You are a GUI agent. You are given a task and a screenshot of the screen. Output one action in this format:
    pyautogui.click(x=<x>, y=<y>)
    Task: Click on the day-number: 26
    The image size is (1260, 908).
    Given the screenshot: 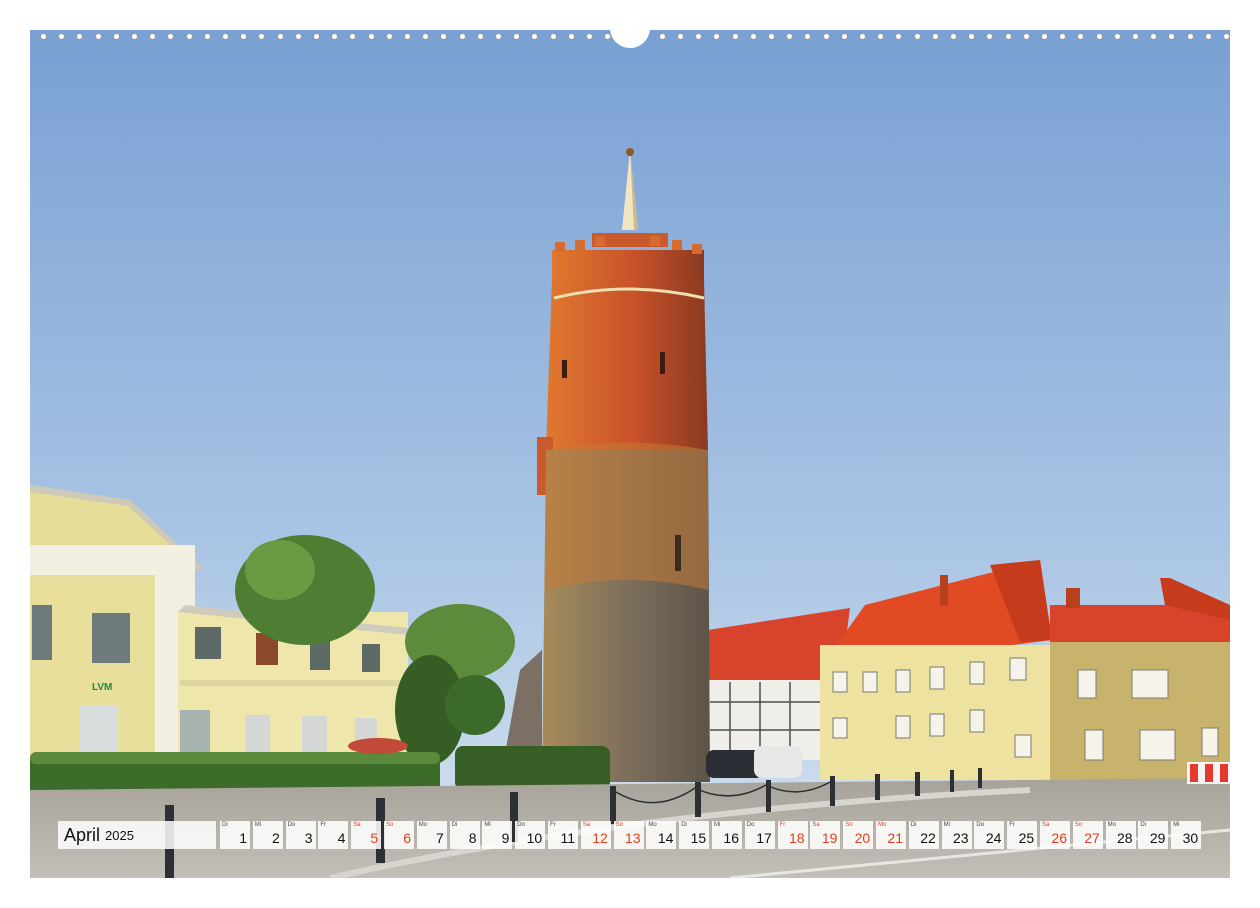 What is the action you would take?
    pyautogui.click(x=1059, y=838)
    